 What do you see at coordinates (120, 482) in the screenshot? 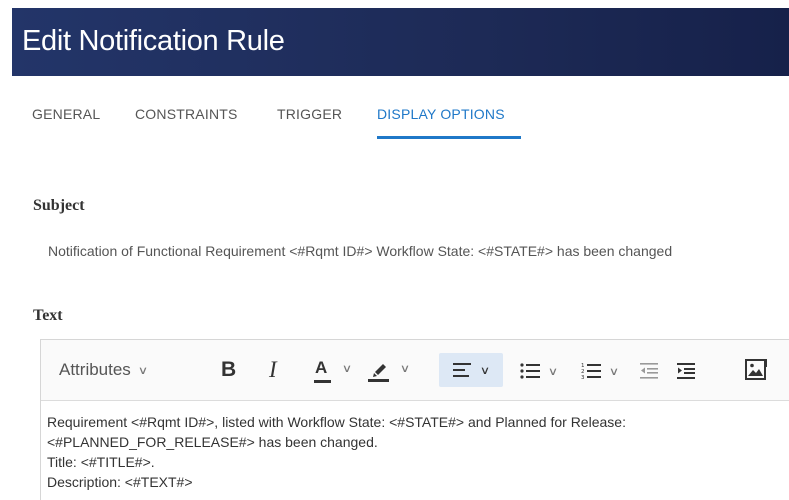
I see `content-line: Description: <#TEXT#>` at bounding box center [120, 482].